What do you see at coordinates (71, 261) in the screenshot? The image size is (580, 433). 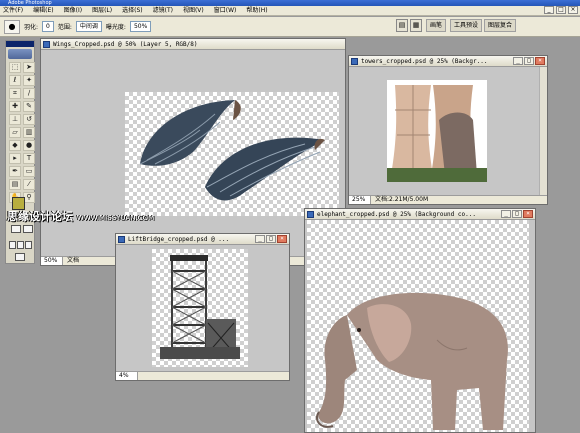 I see `document-info: 文档` at bounding box center [71, 261].